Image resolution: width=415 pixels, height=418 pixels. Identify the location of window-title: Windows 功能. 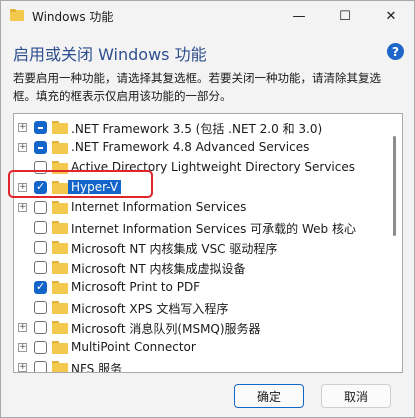
(73, 17).